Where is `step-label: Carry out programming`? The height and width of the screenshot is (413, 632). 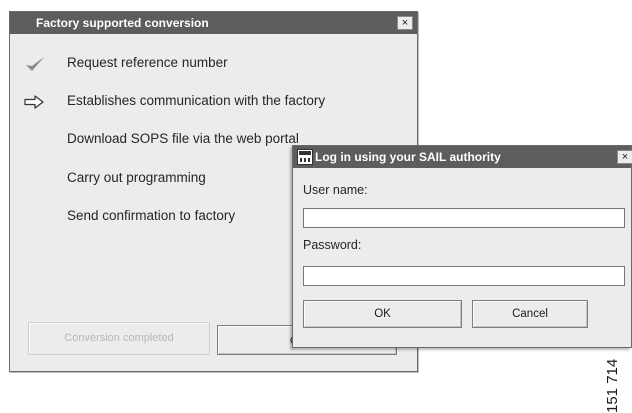 step-label: Carry out programming is located at coordinates (136, 177).